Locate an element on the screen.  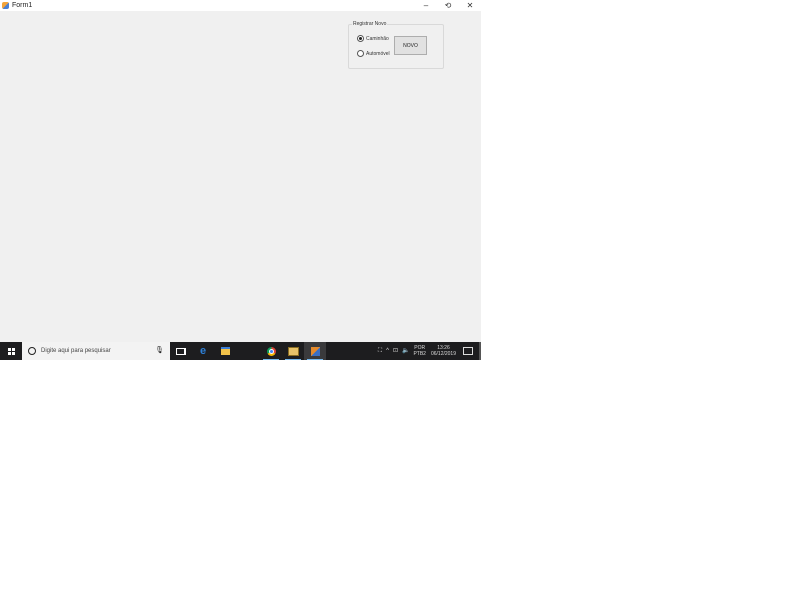
search-placeholder: Digite aqui para pesquisar is located at coordinates (76, 351).